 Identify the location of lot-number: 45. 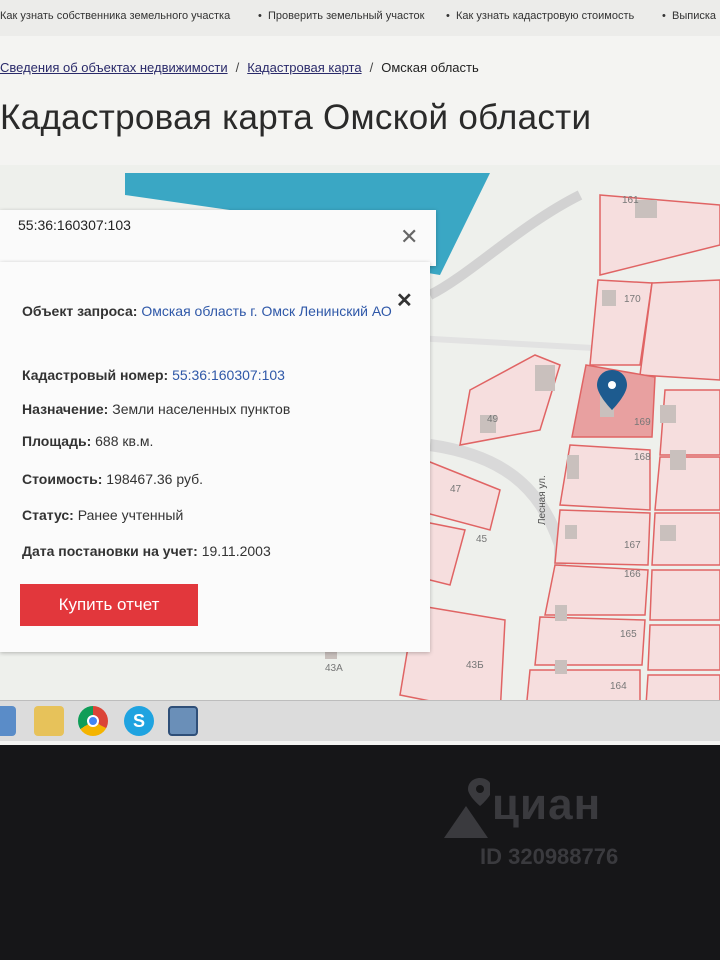
(482, 539).